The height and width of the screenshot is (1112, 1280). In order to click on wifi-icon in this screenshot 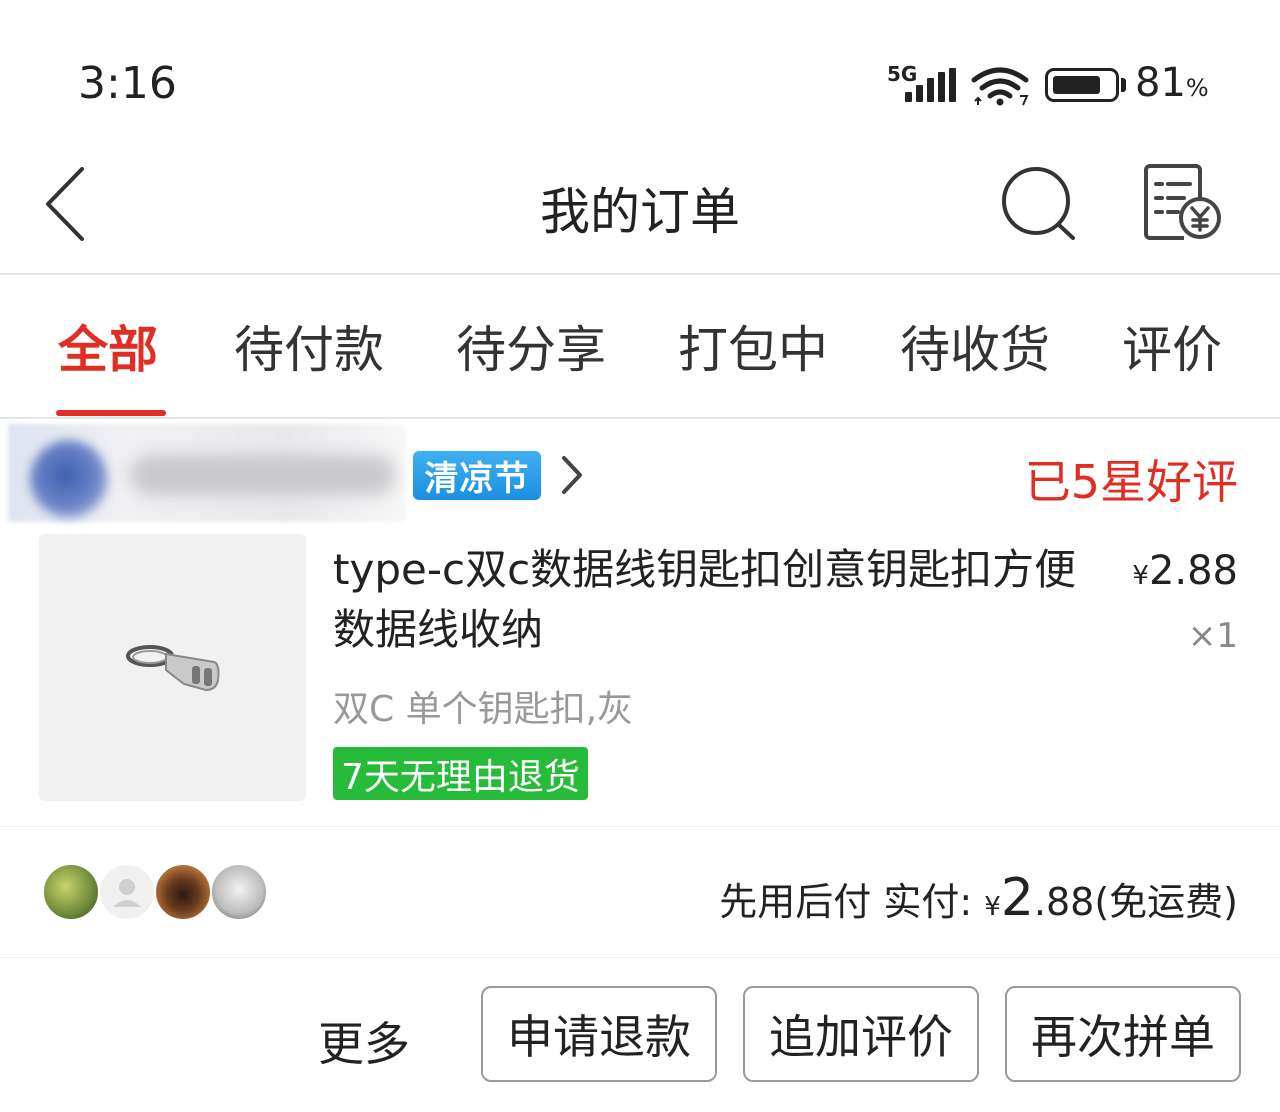, I will do `click(1000, 86)`.